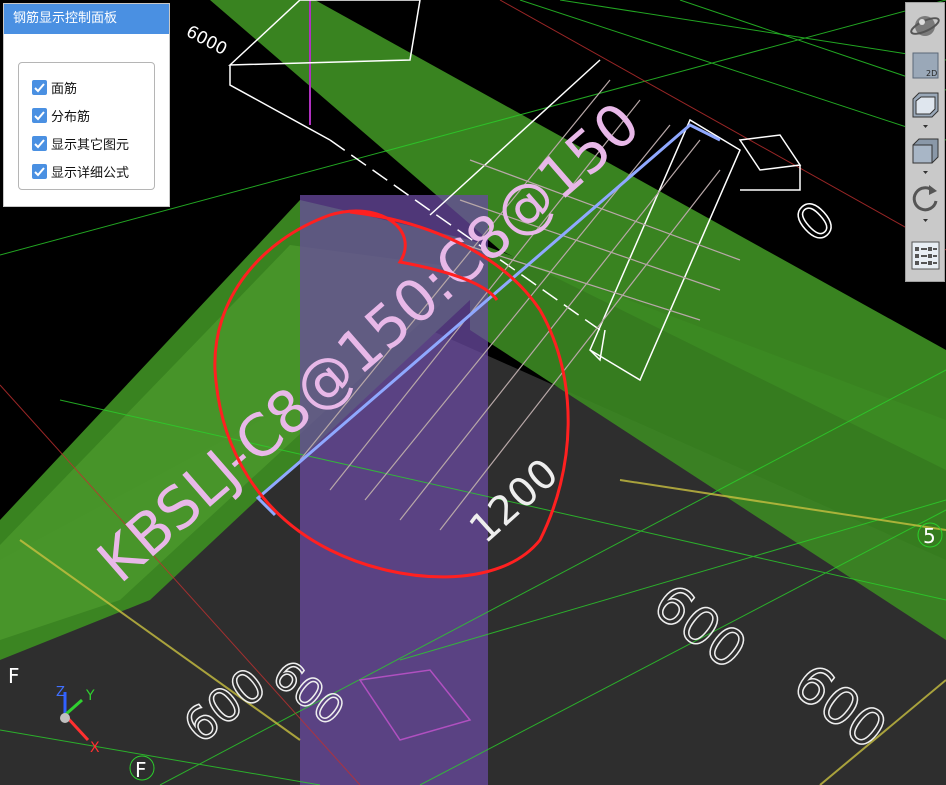 This screenshot has height=785, width=946. I want to click on coord-x-label: X, so click(95, 748).